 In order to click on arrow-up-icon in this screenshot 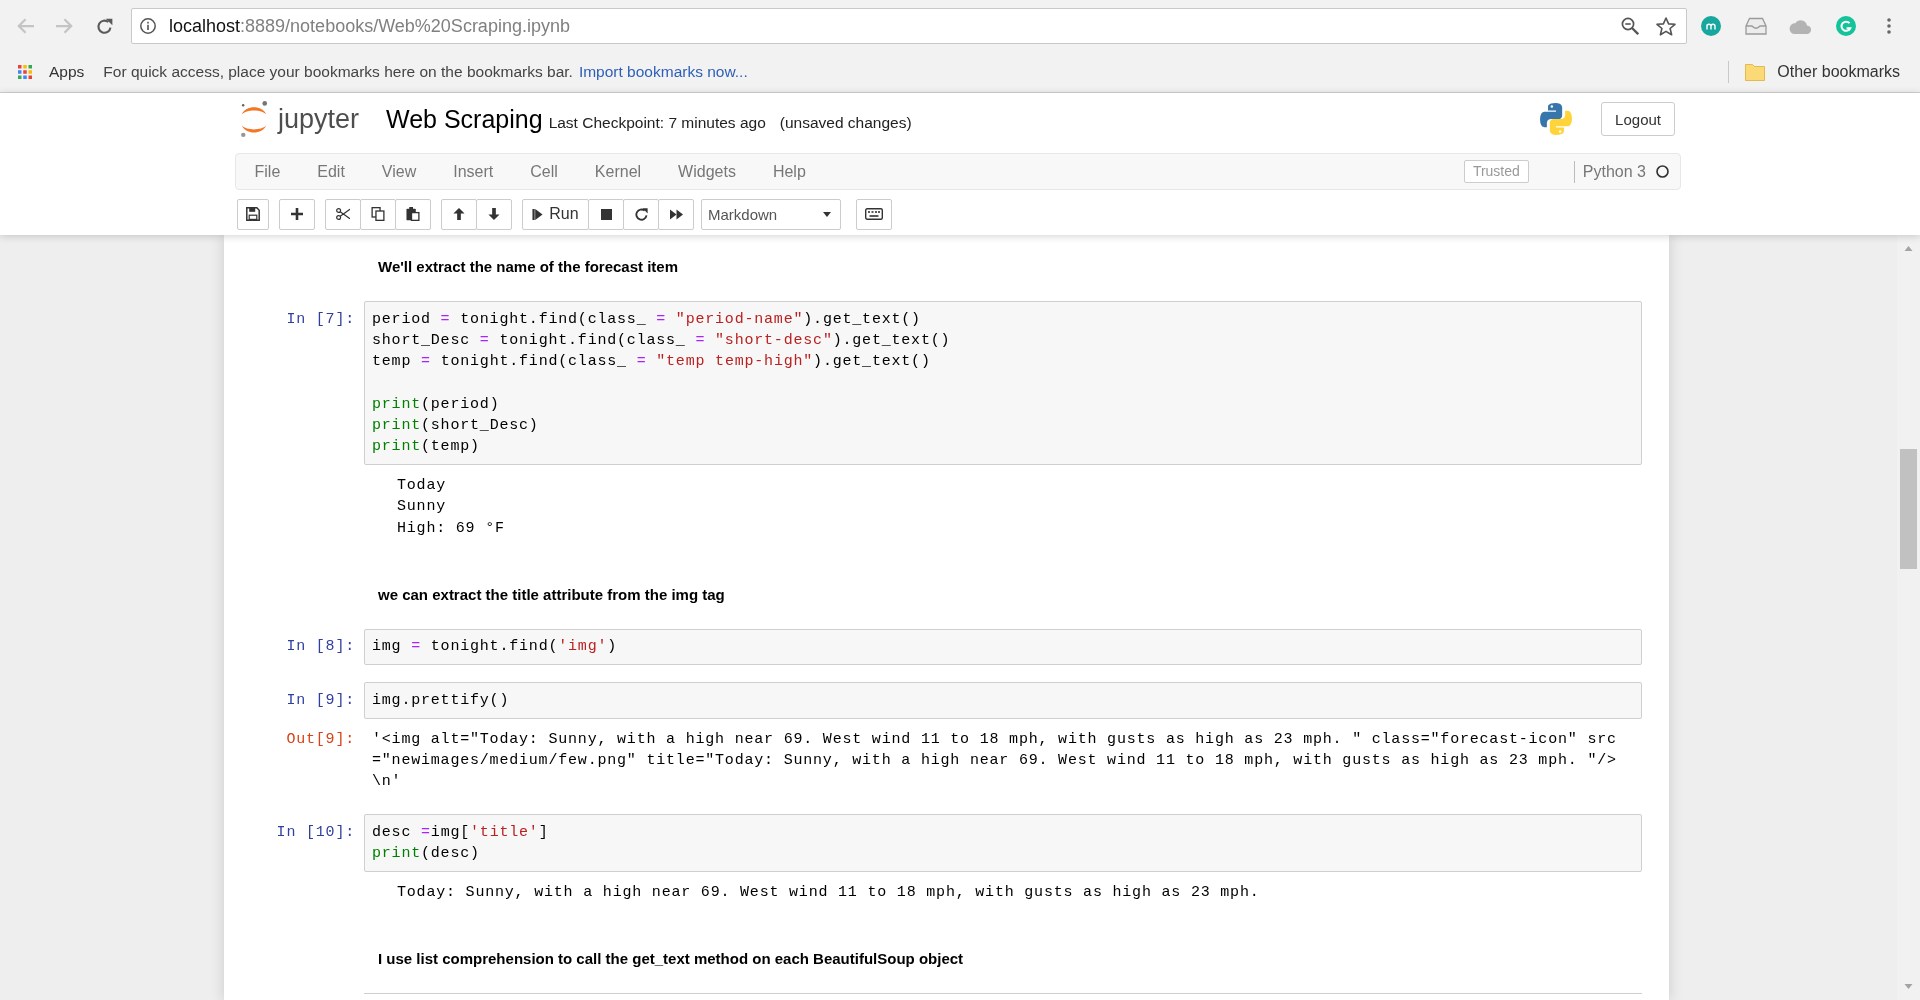, I will do `click(459, 214)`.